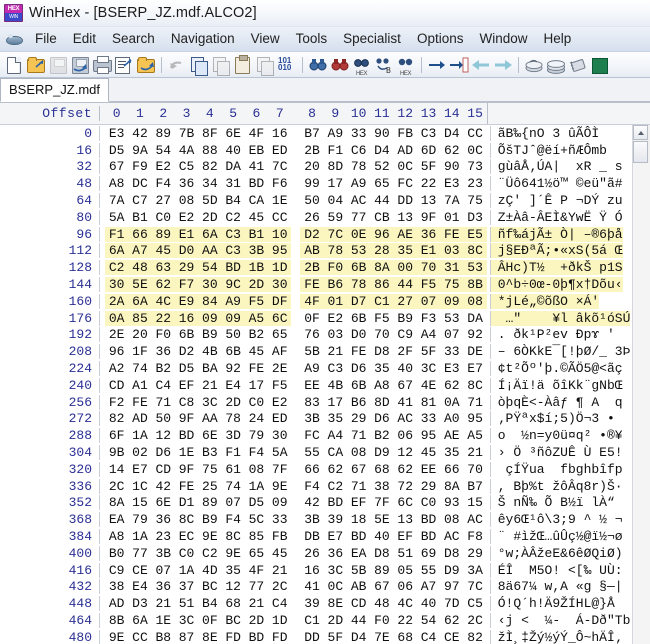 The image size is (650, 644). Describe the element at coordinates (146, 65) in the screenshot. I see `open-folder-icon` at that location.